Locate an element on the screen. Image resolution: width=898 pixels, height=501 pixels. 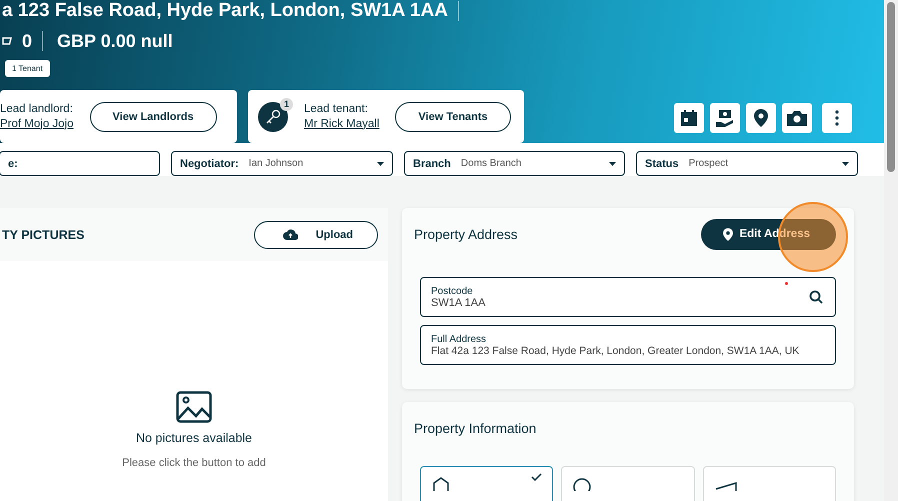
pin-button is located at coordinates (761, 118).